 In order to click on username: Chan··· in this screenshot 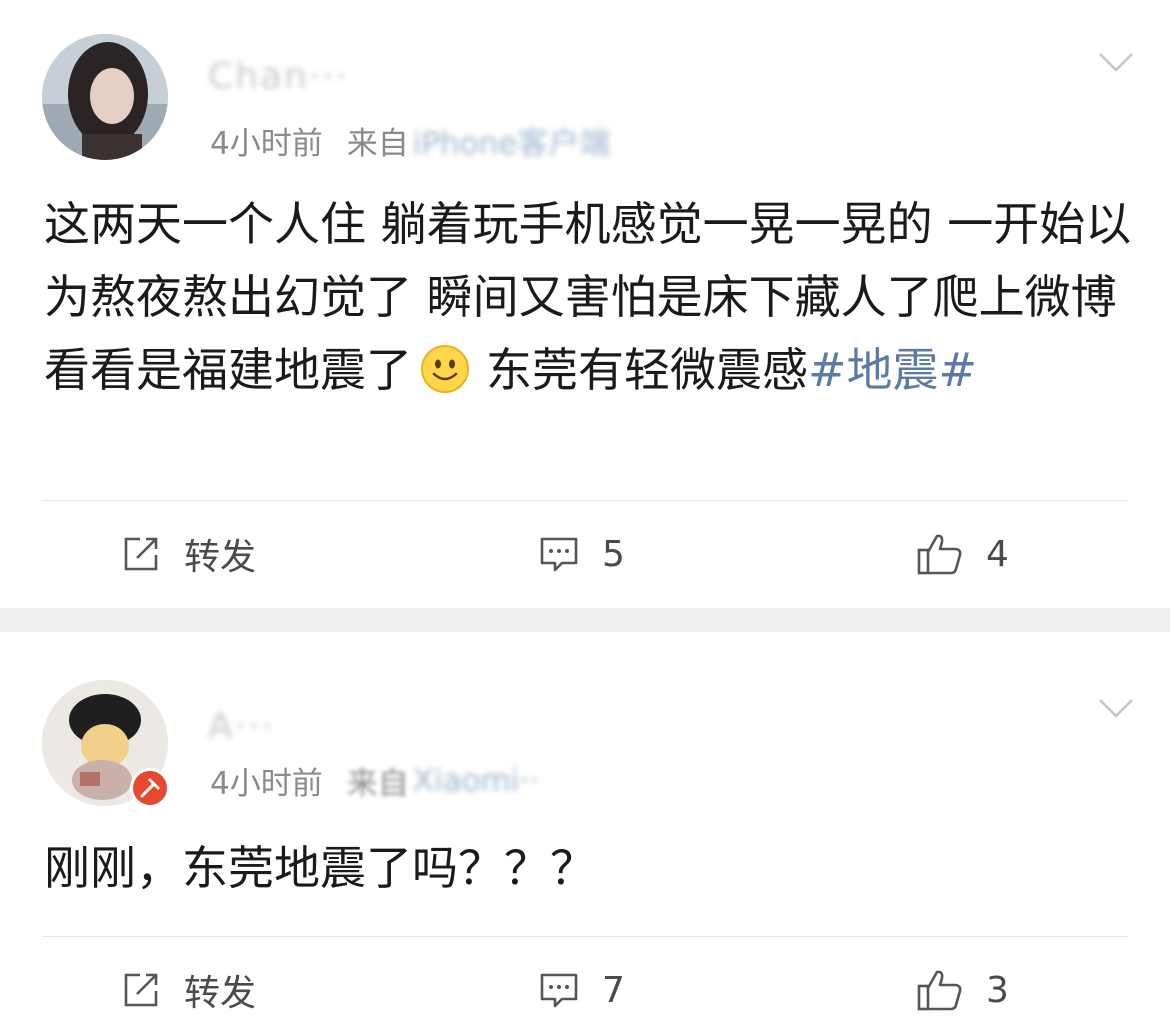, I will do `click(278, 76)`.